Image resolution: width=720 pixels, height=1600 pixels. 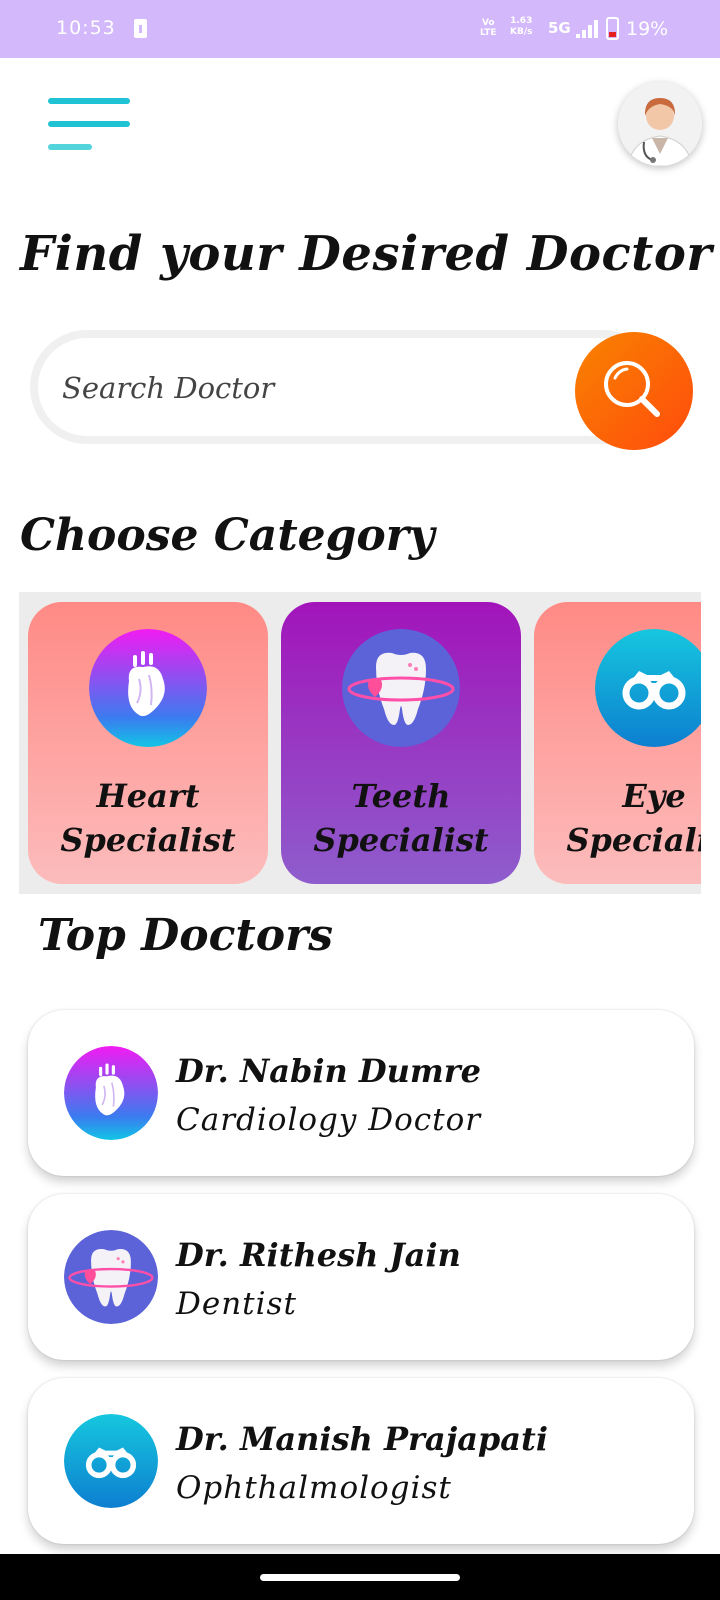 What do you see at coordinates (647, 29) in the screenshot?
I see `battery-percent: 19%` at bounding box center [647, 29].